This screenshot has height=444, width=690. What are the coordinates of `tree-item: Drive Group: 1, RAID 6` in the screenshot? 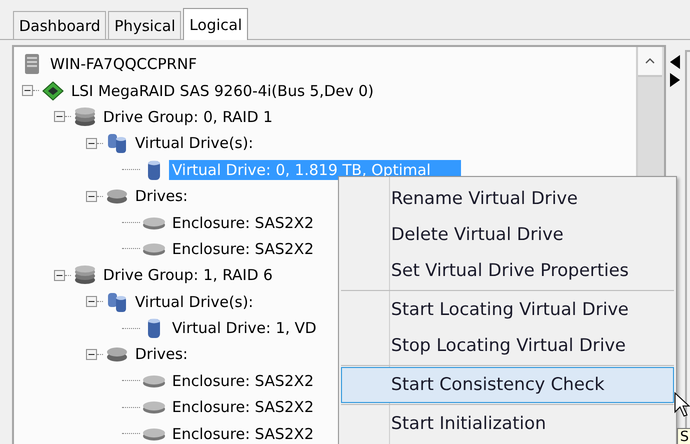 It's located at (188, 275).